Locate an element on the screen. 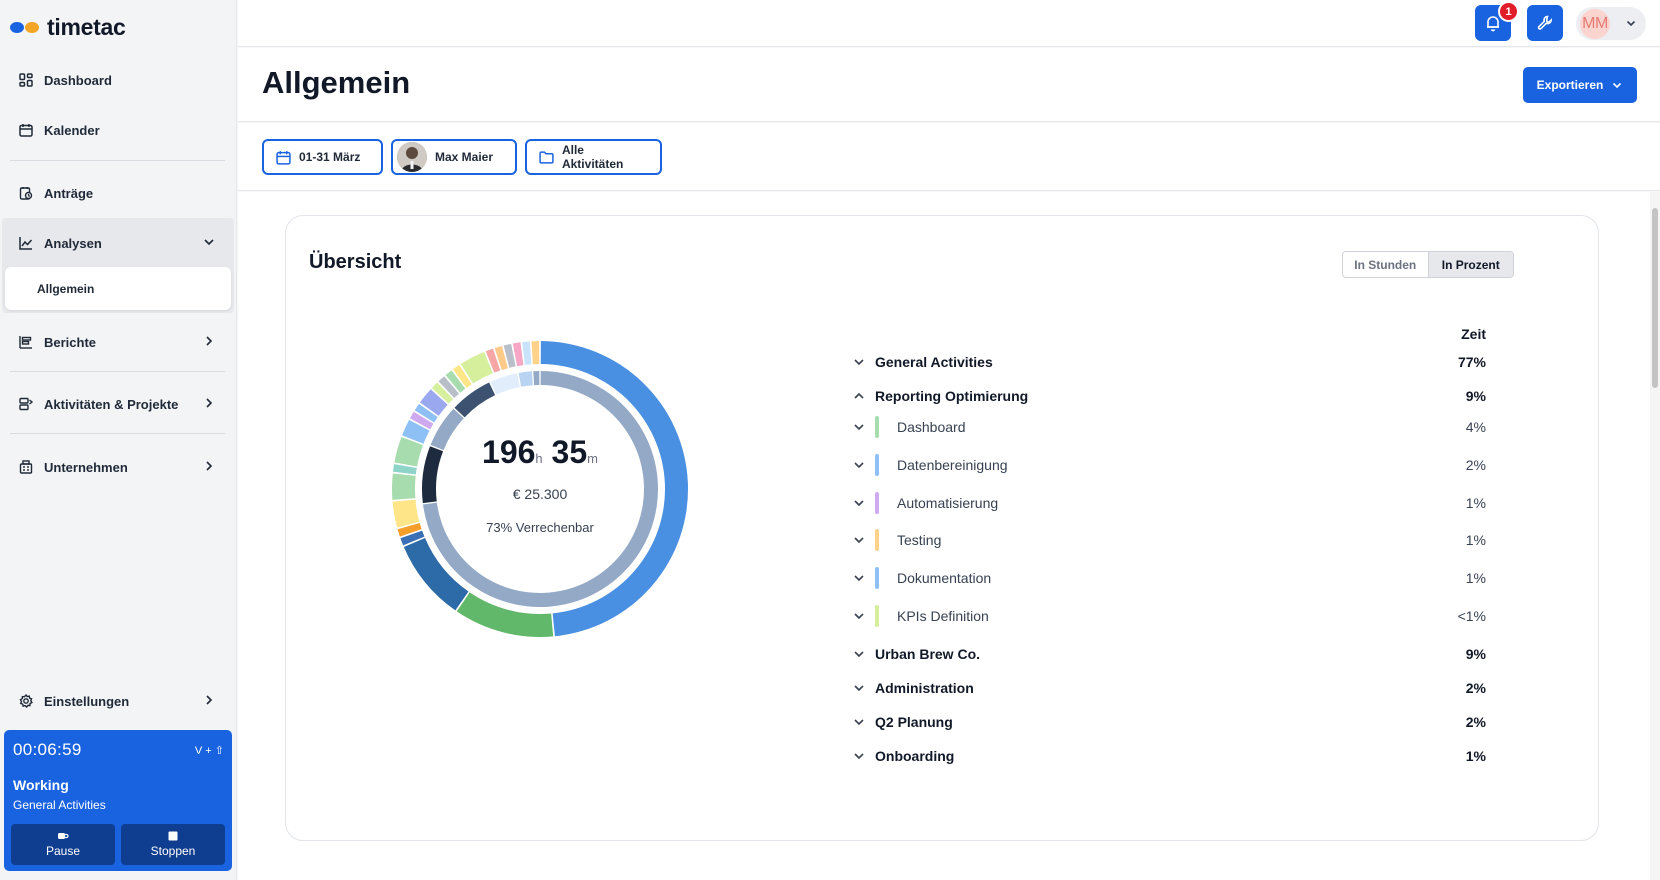 The width and height of the screenshot is (1660, 880). brand-logo: timetac is located at coordinates (68, 27).